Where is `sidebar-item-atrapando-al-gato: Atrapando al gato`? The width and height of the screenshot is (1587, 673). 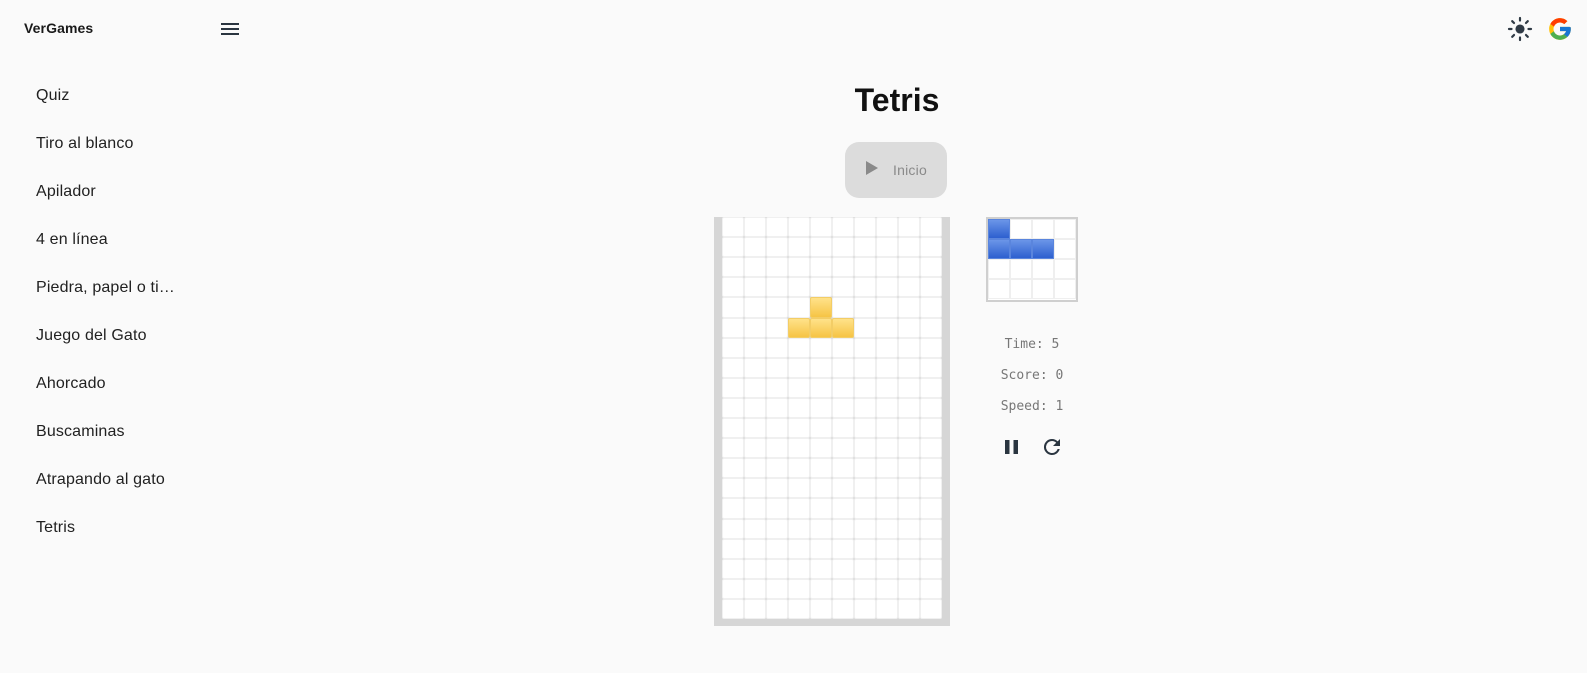
sidebar-item-atrapando-al-gato: Atrapando al gato is located at coordinates (120, 480).